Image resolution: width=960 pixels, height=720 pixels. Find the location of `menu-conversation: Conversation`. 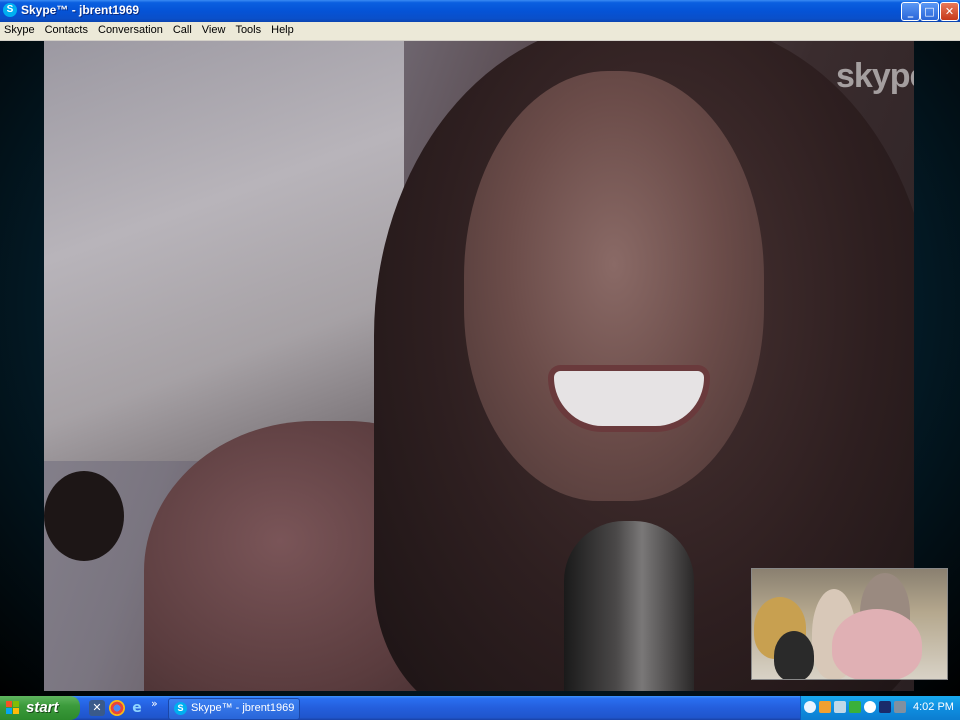

menu-conversation: Conversation is located at coordinates (130, 31).